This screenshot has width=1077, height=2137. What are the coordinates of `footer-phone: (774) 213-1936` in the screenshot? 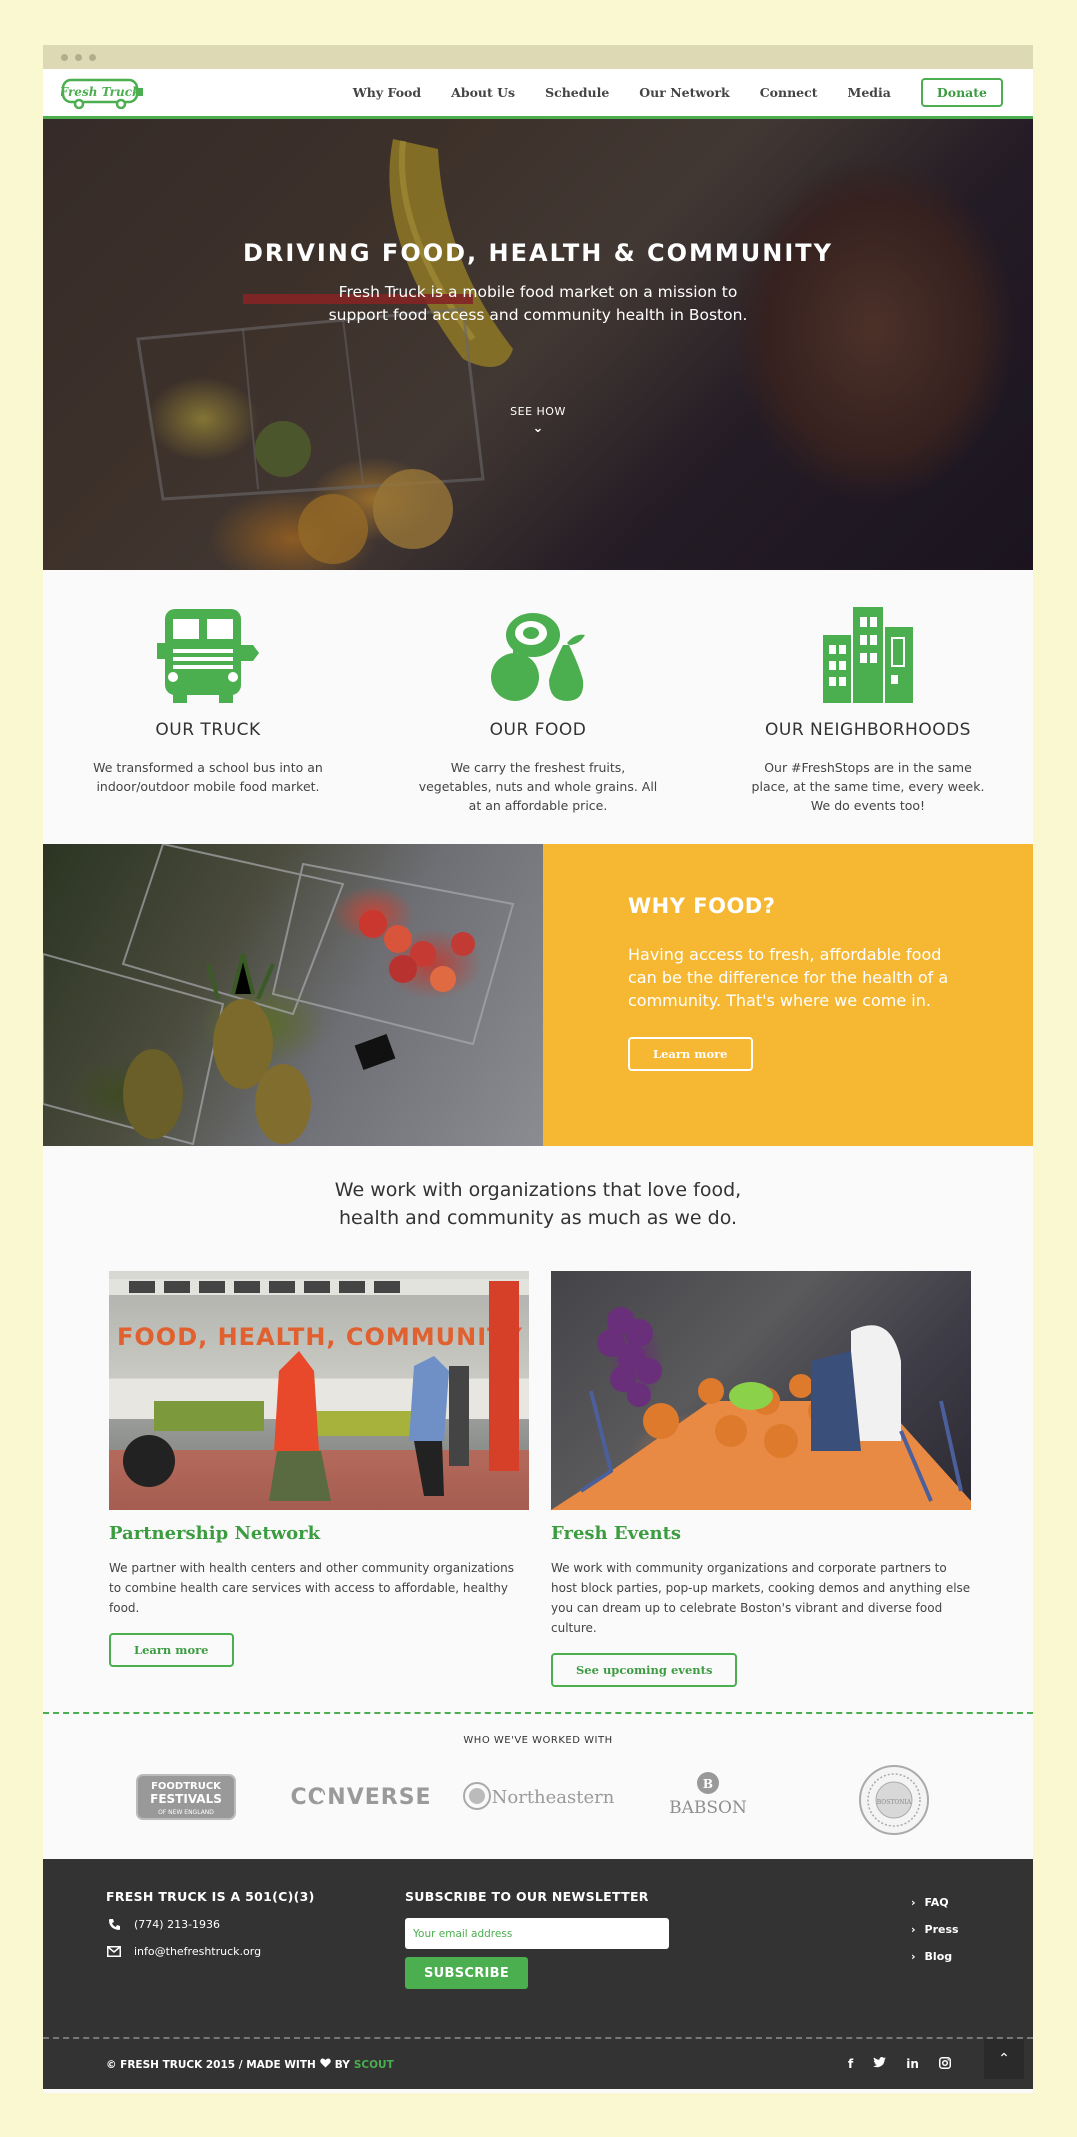 It's located at (210, 1924).